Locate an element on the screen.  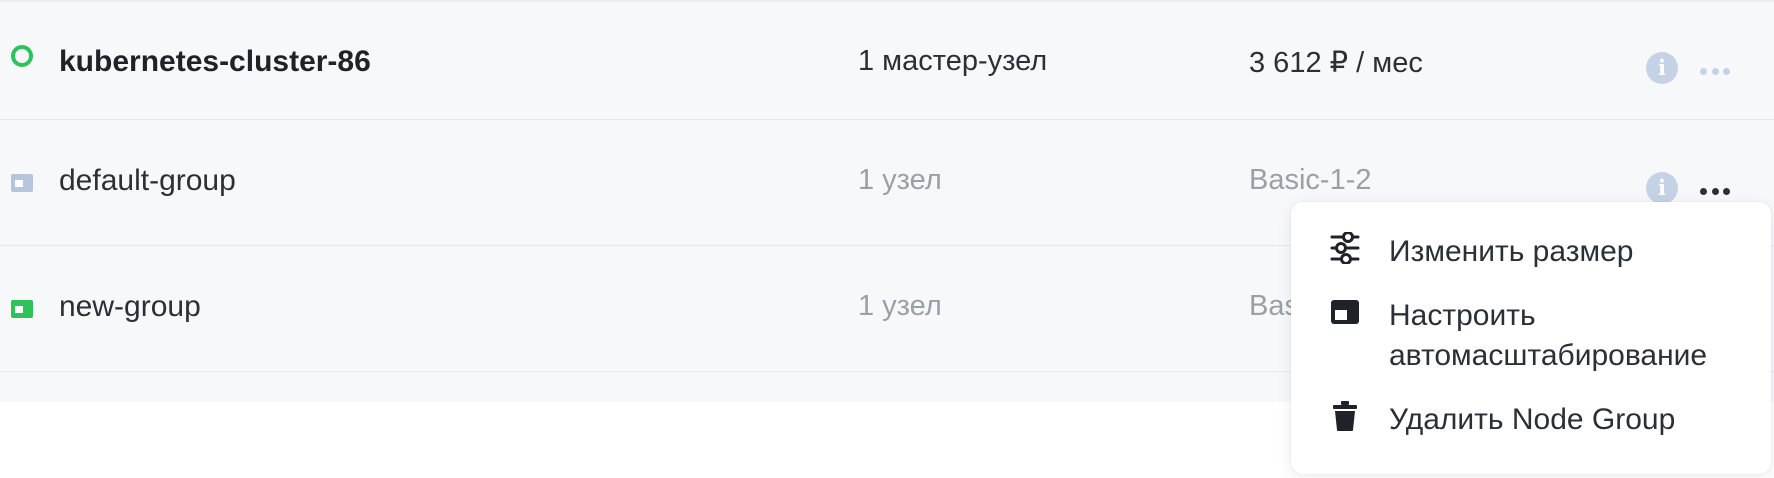
status-ring-icon is located at coordinates (22, 56).